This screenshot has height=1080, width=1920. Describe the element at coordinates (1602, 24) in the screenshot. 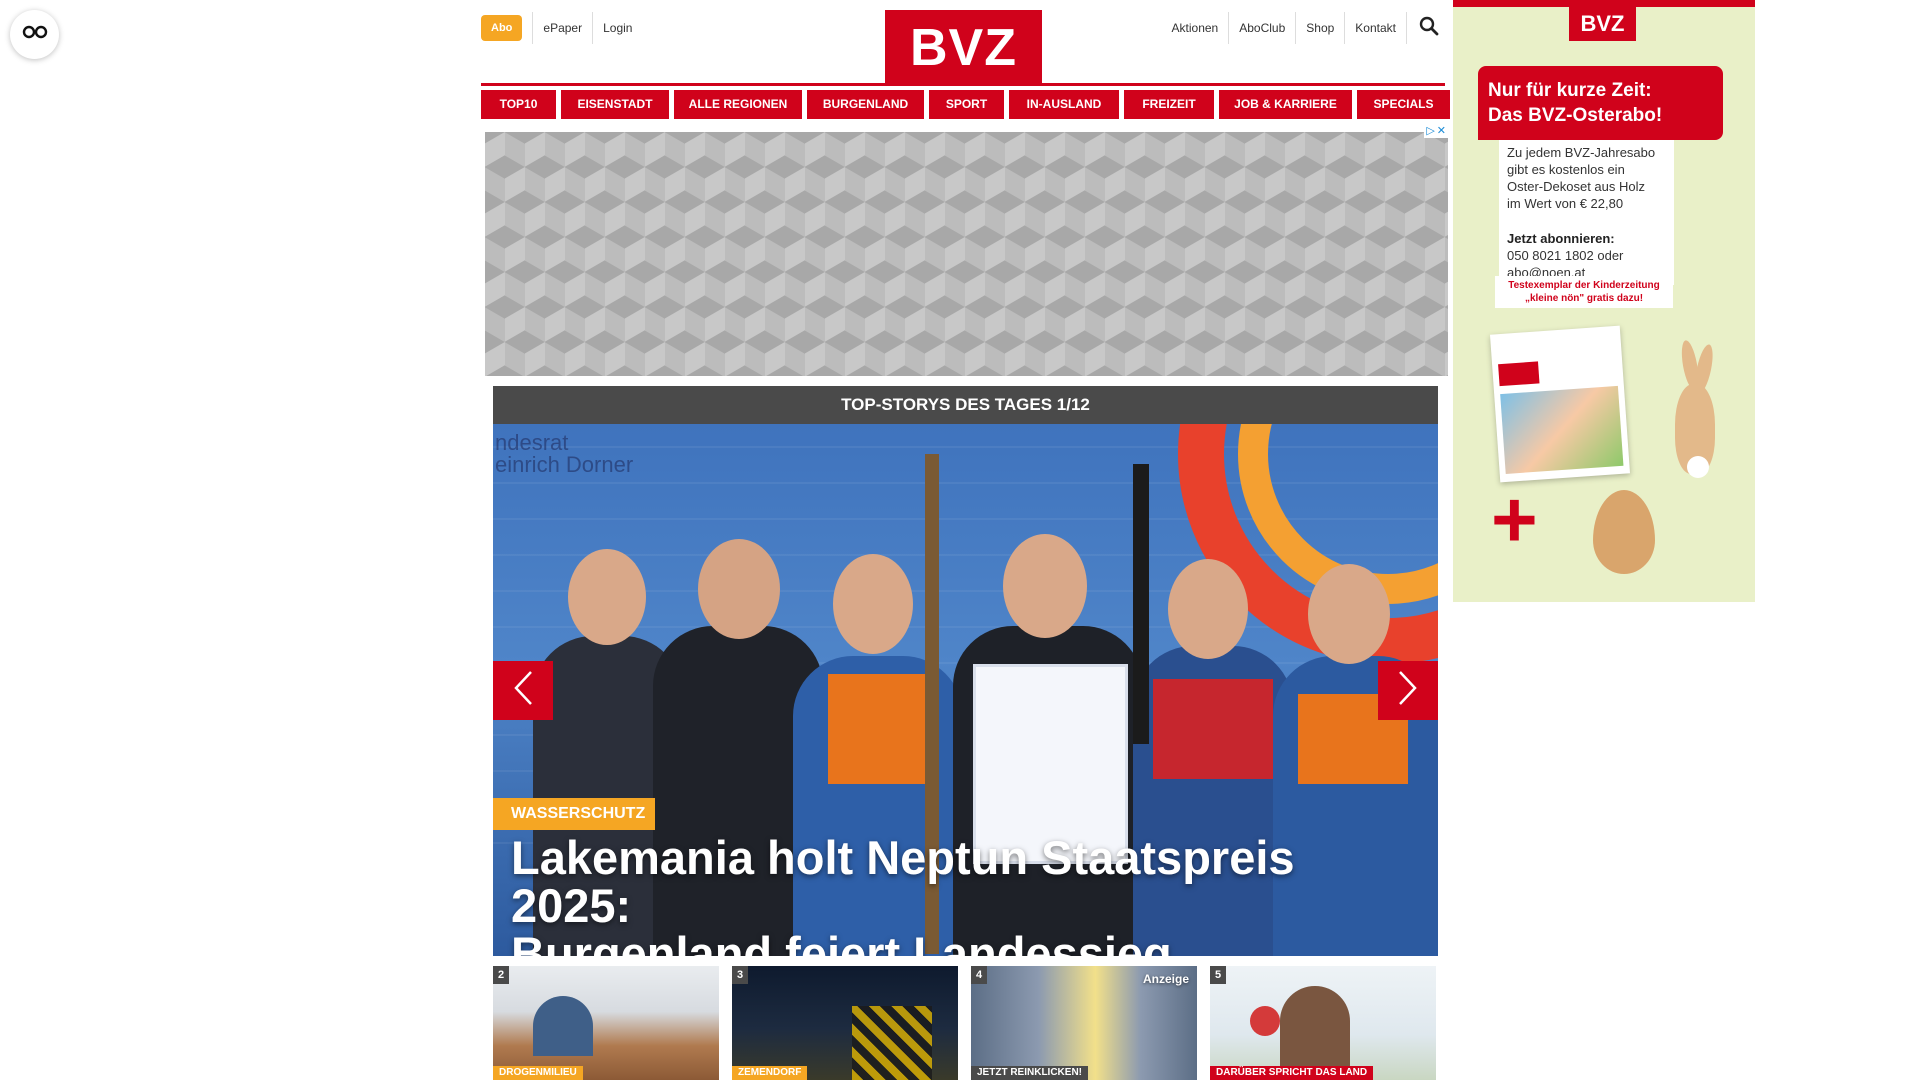

I see `sidebar-ad-logo: BVZ` at that location.